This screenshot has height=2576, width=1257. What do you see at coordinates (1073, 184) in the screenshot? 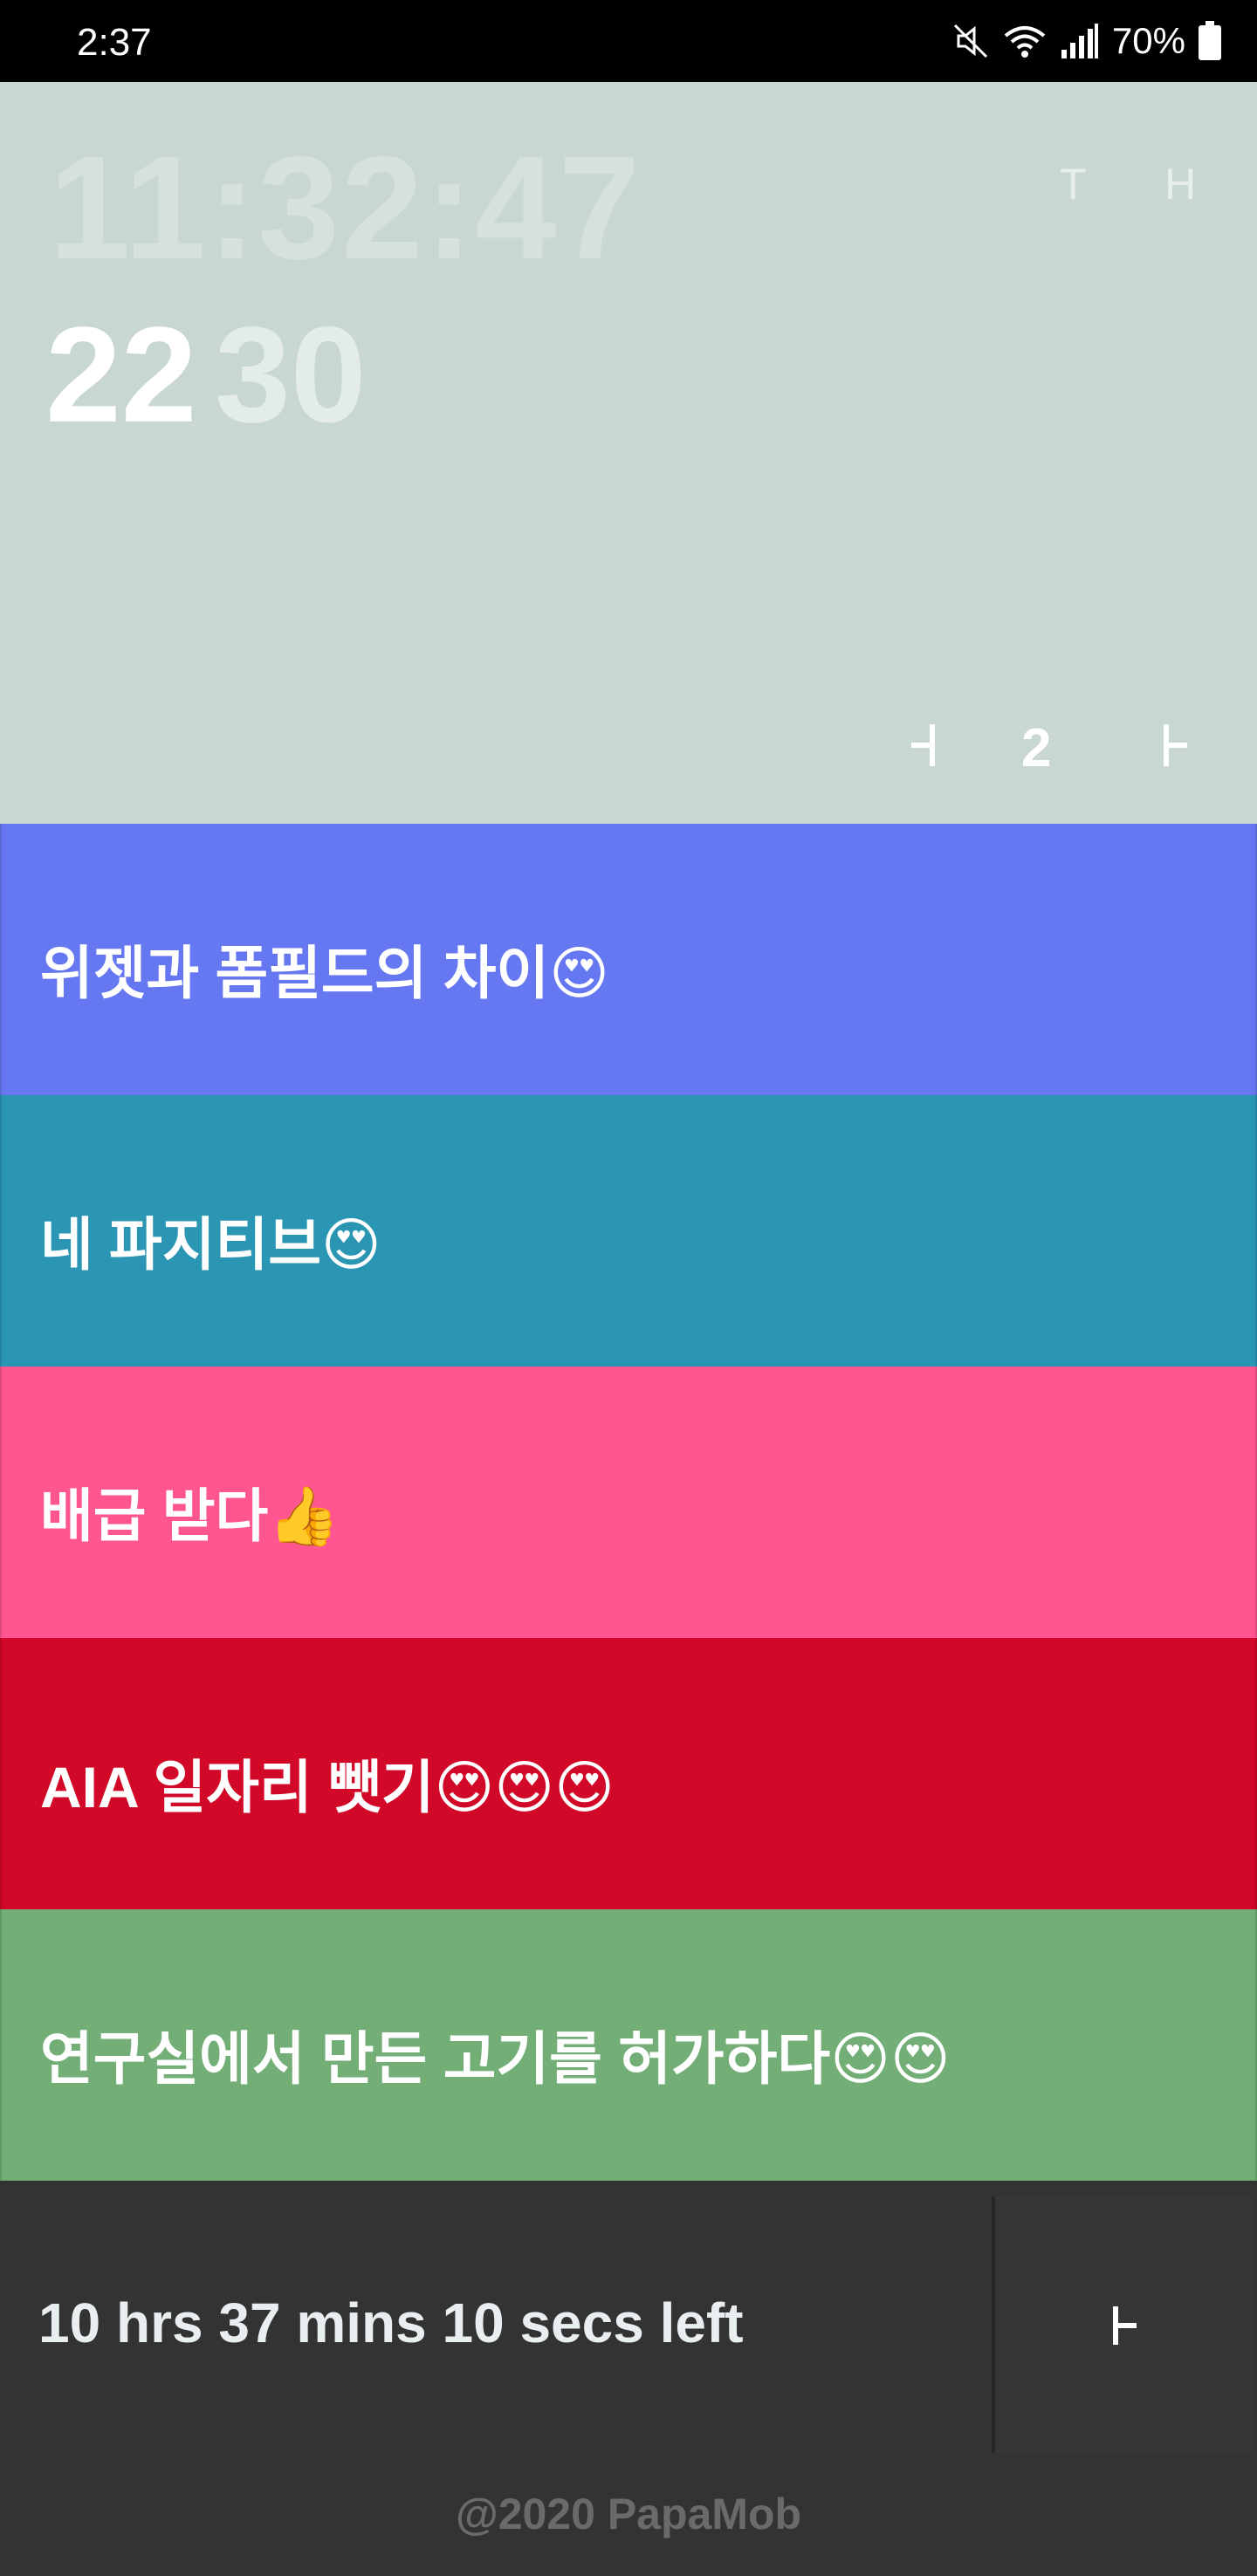
I see `toggle-t-button: T` at bounding box center [1073, 184].